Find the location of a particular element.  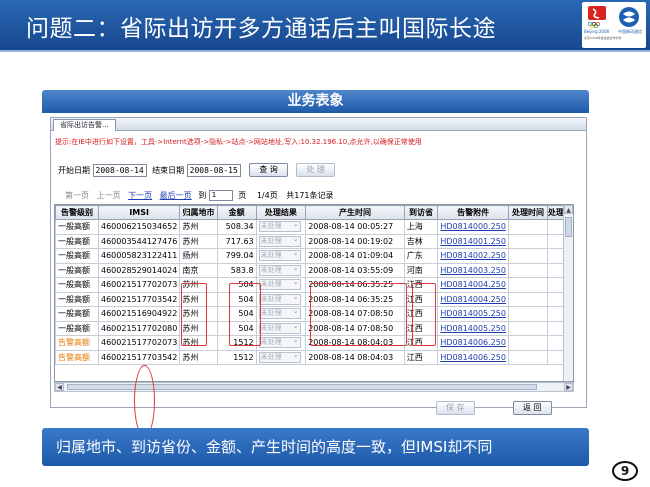

cell-imsi: 460005823122411 is located at coordinates (139, 256).